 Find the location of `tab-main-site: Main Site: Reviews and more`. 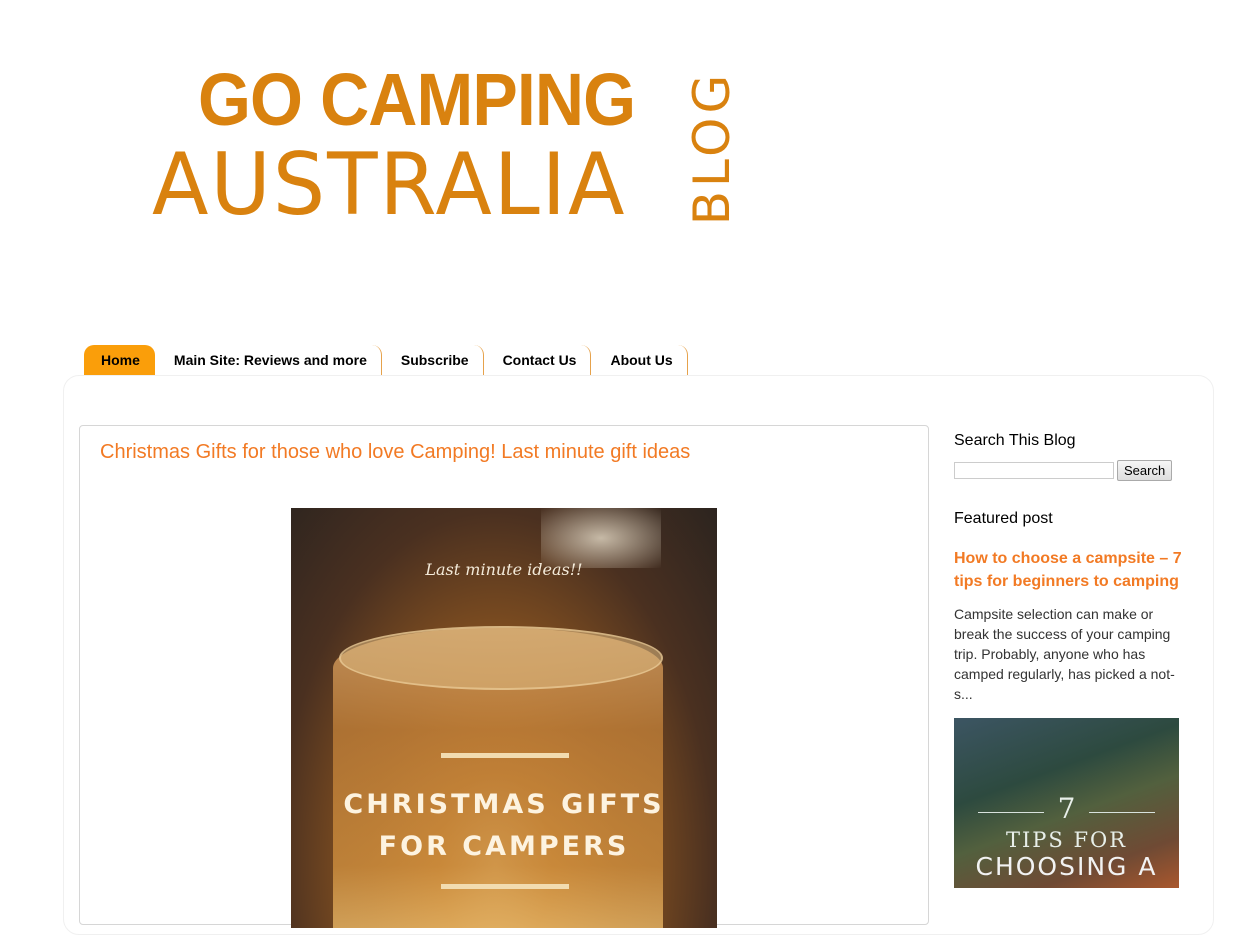

tab-main-site: Main Site: Reviews and more is located at coordinates (269, 360).